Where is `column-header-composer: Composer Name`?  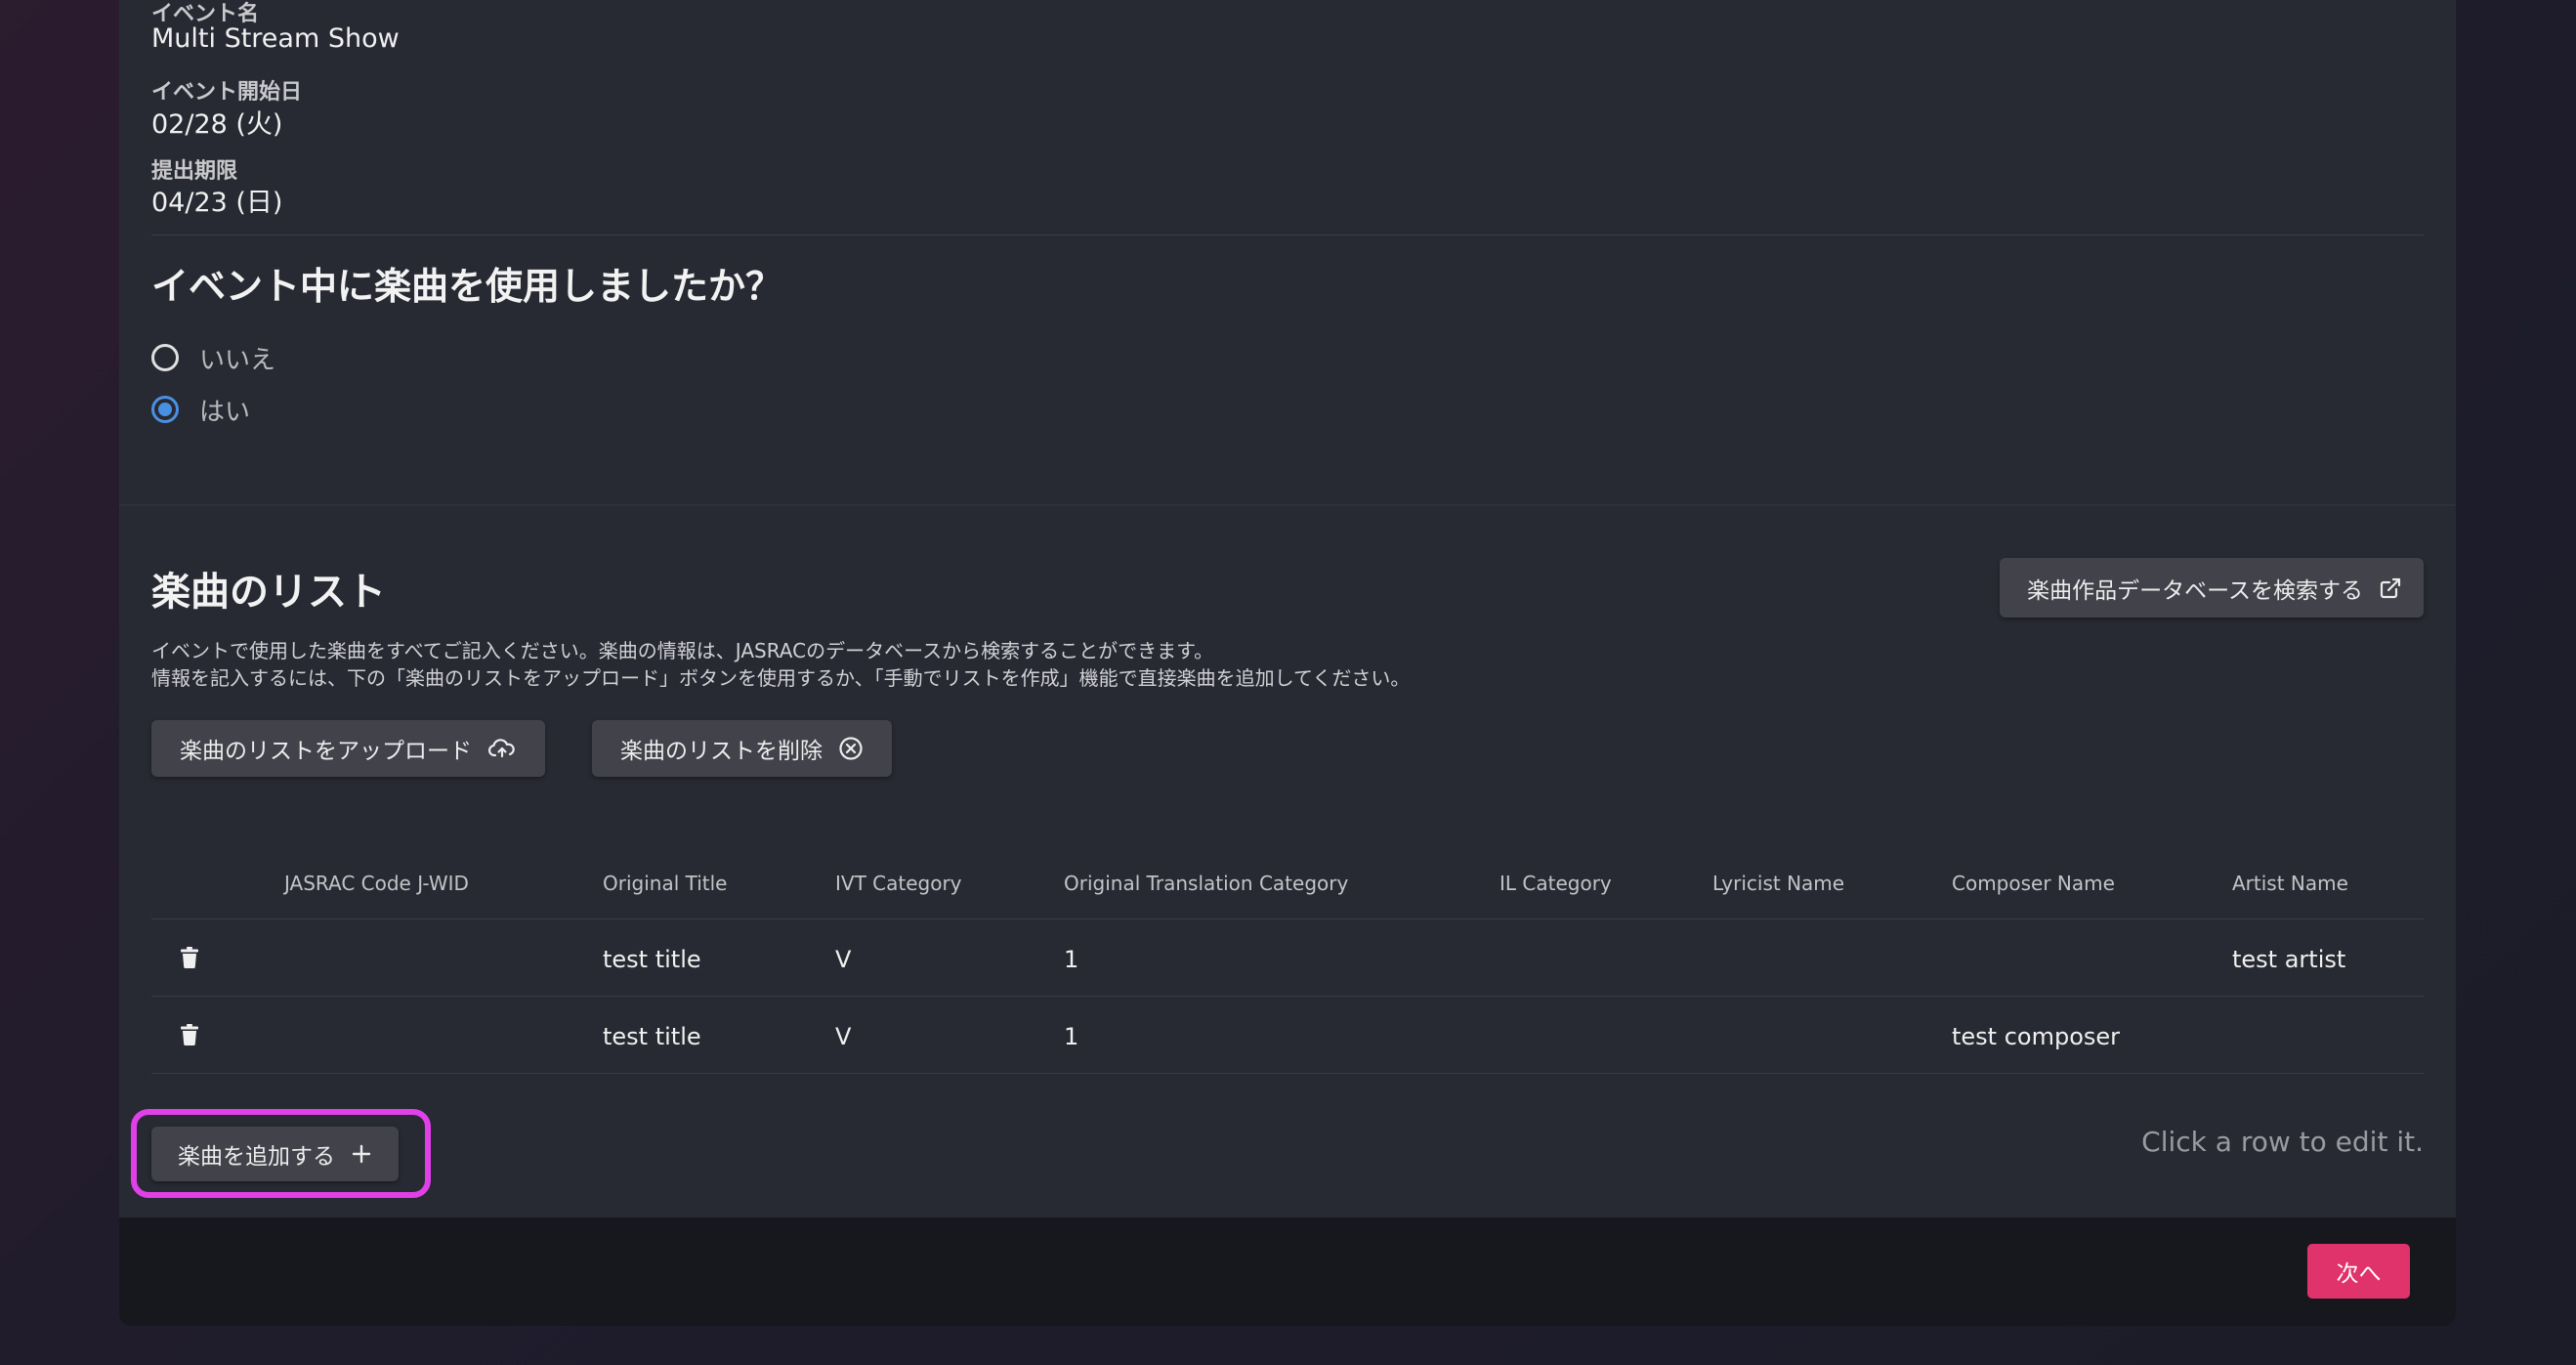
column-header-composer: Composer Name is located at coordinates (2033, 883).